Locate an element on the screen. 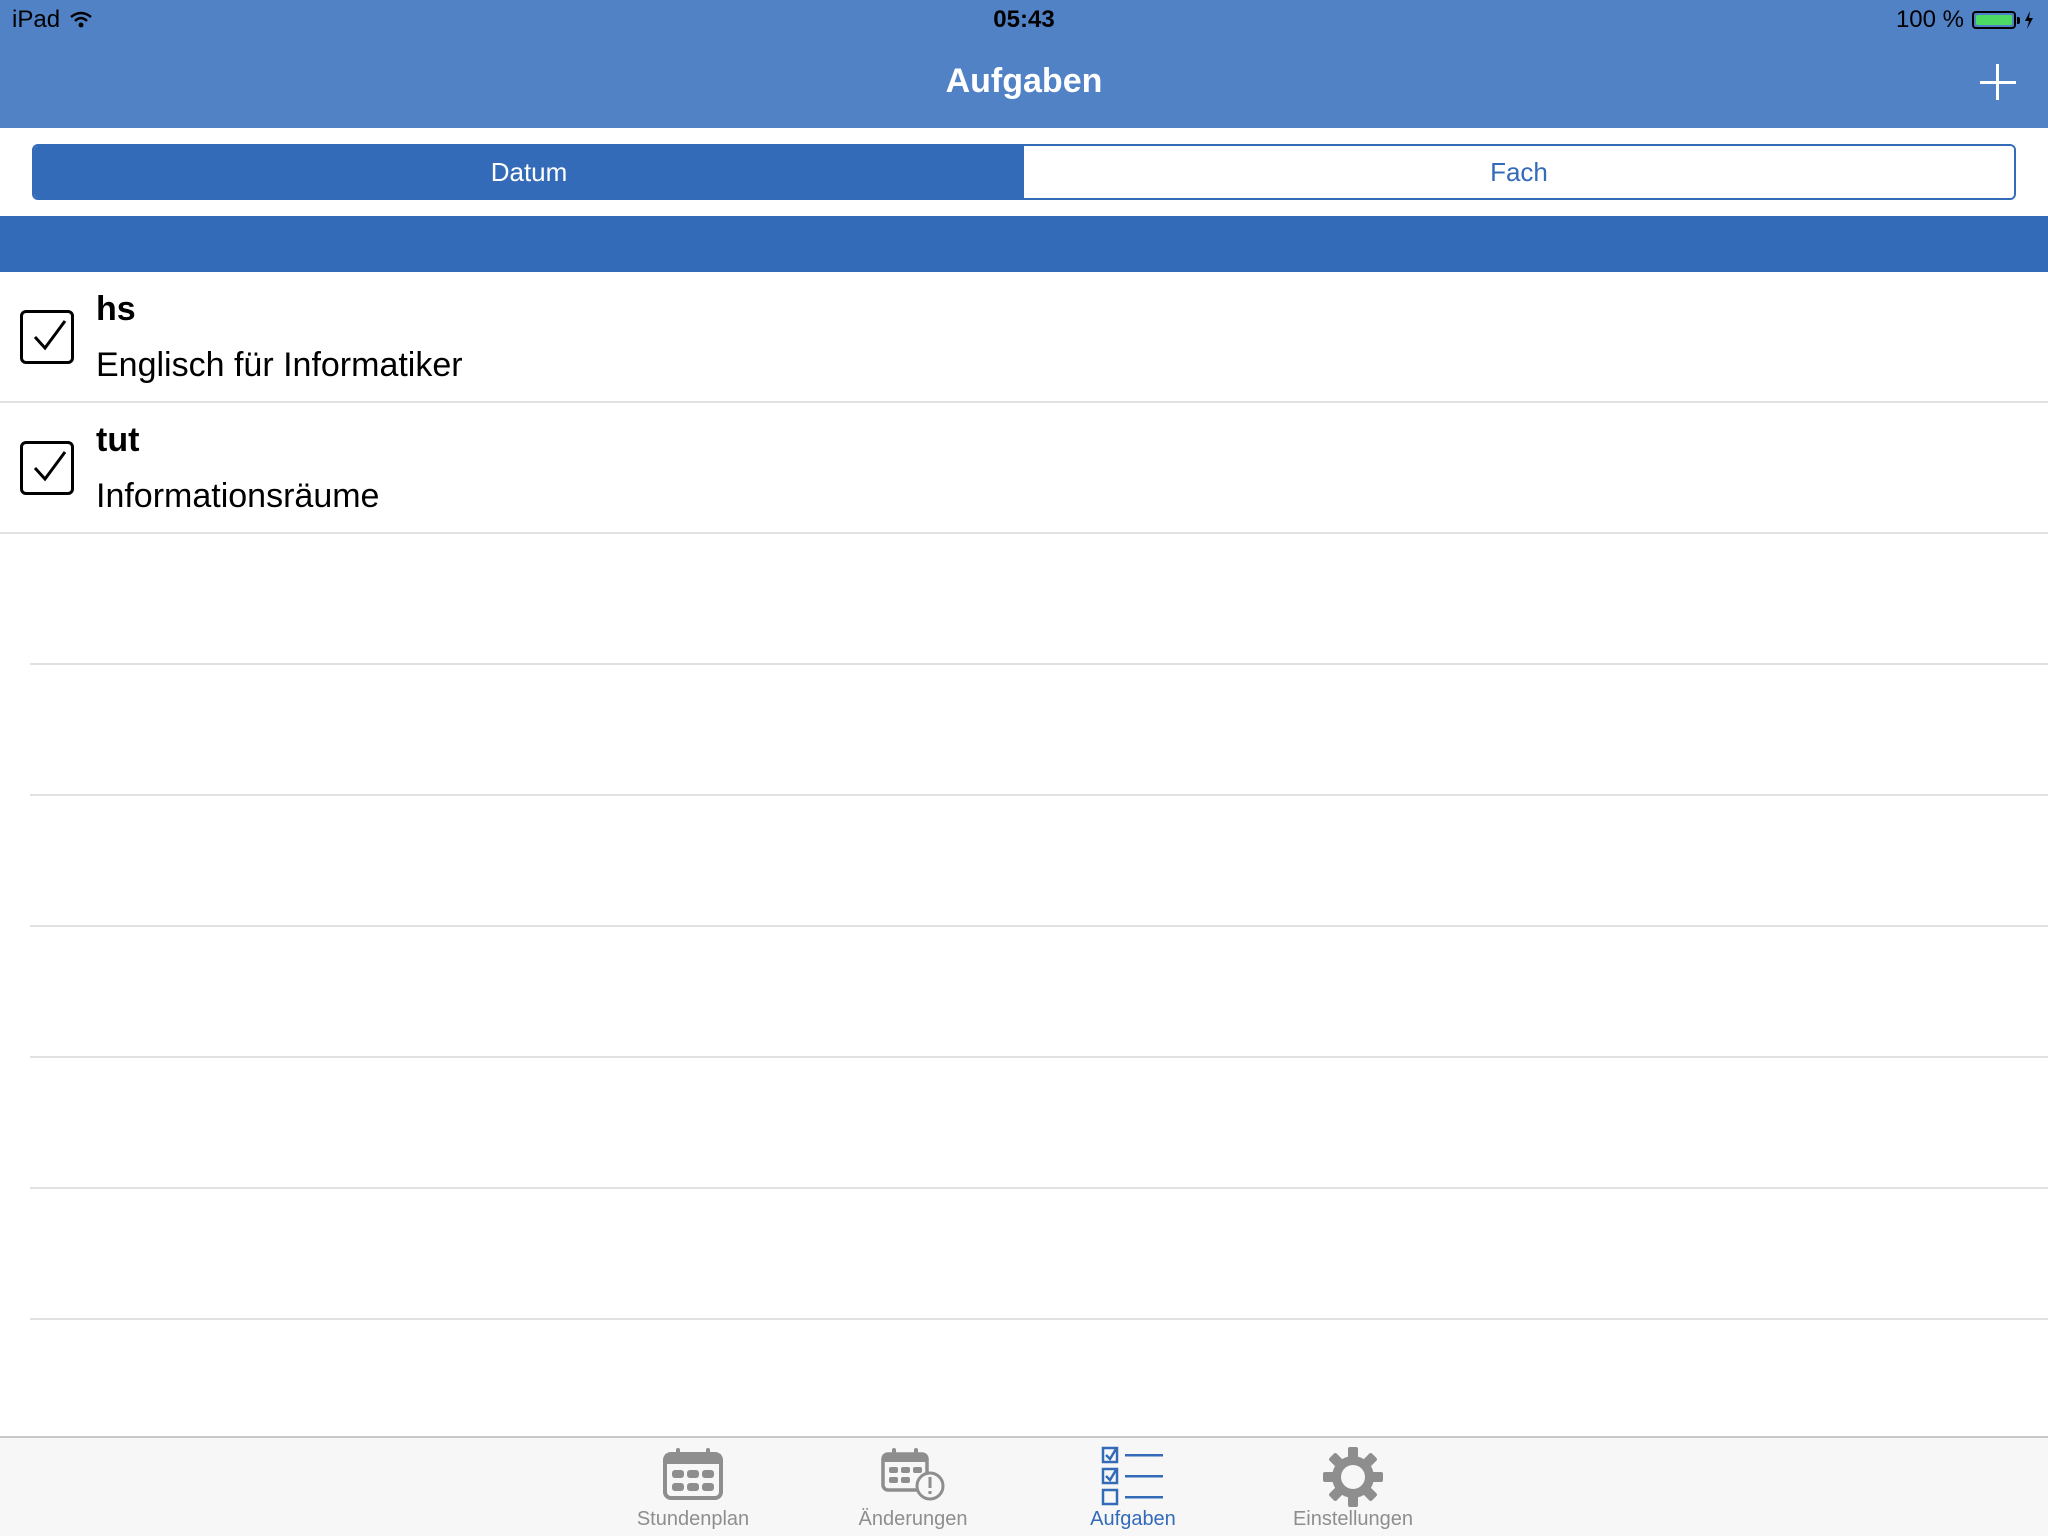  battery-percentage: 100 % is located at coordinates (1929, 19).